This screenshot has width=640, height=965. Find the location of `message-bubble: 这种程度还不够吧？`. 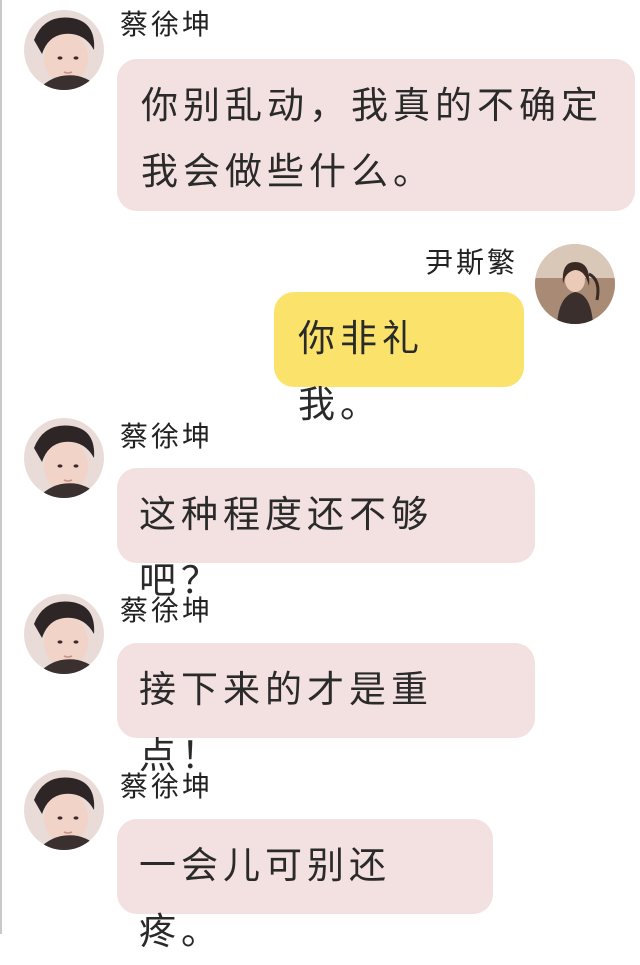

message-bubble: 这种程度还不够吧？ is located at coordinates (326, 535).